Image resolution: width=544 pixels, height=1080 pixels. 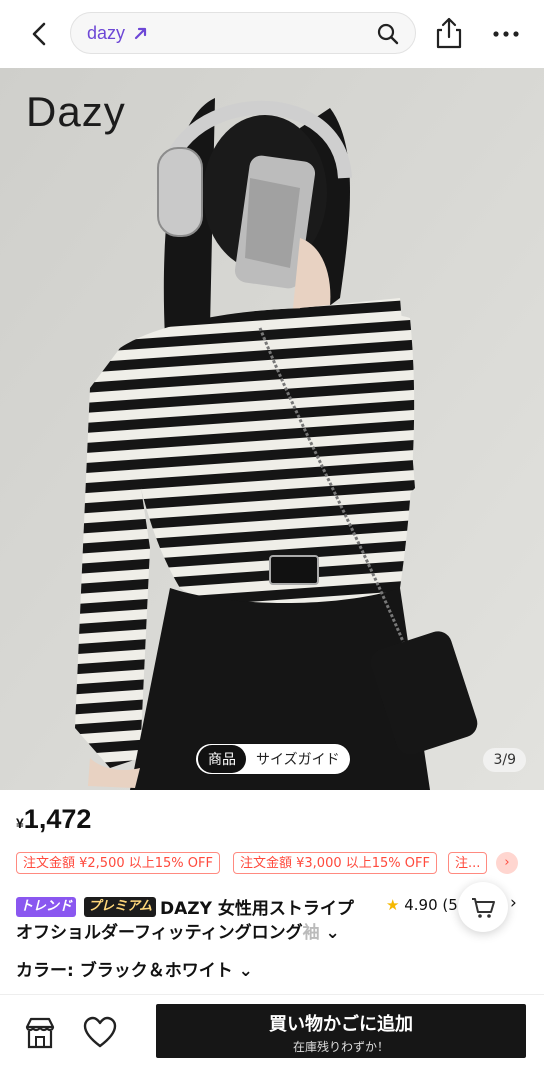 I want to click on product-title-line1: DAZY 女性用ストライプ, so click(x=257, y=909).